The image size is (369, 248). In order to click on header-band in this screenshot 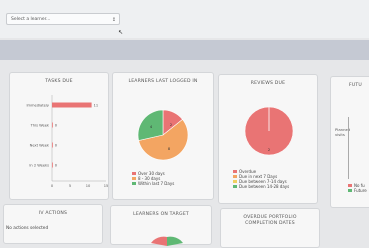, I will do `click(184, 50)`.